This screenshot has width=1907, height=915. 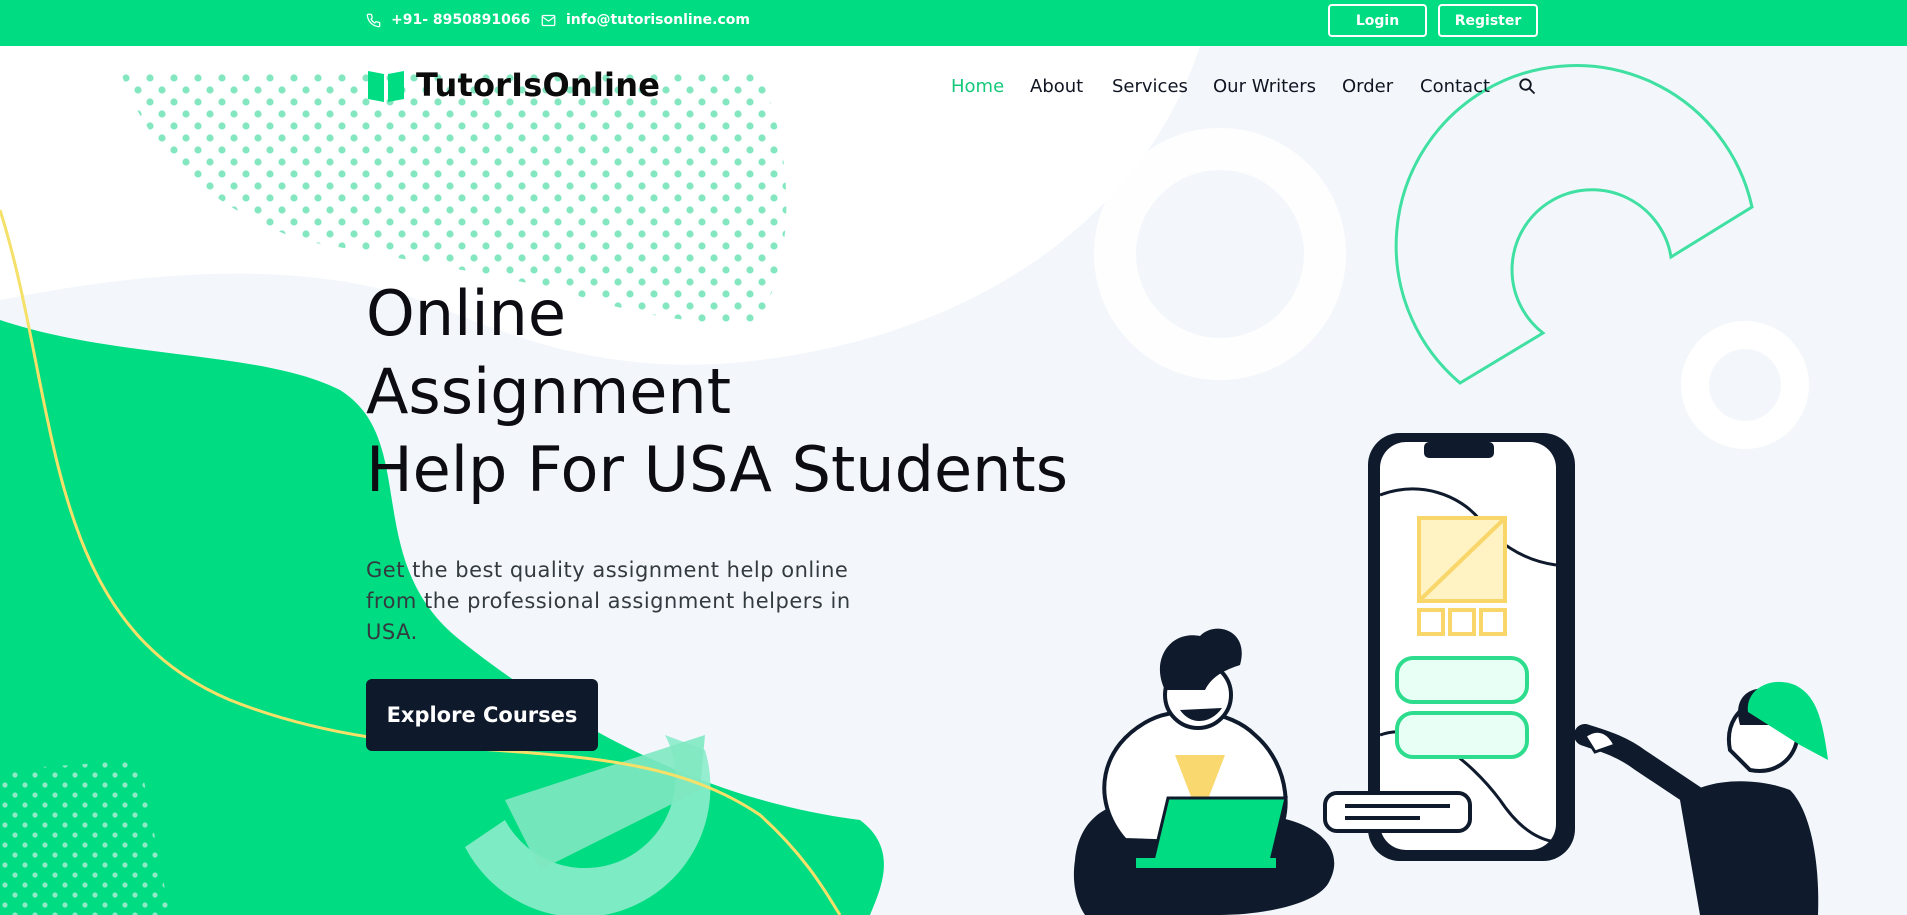 I want to click on hero-title-line: Assignment, so click(x=549, y=391).